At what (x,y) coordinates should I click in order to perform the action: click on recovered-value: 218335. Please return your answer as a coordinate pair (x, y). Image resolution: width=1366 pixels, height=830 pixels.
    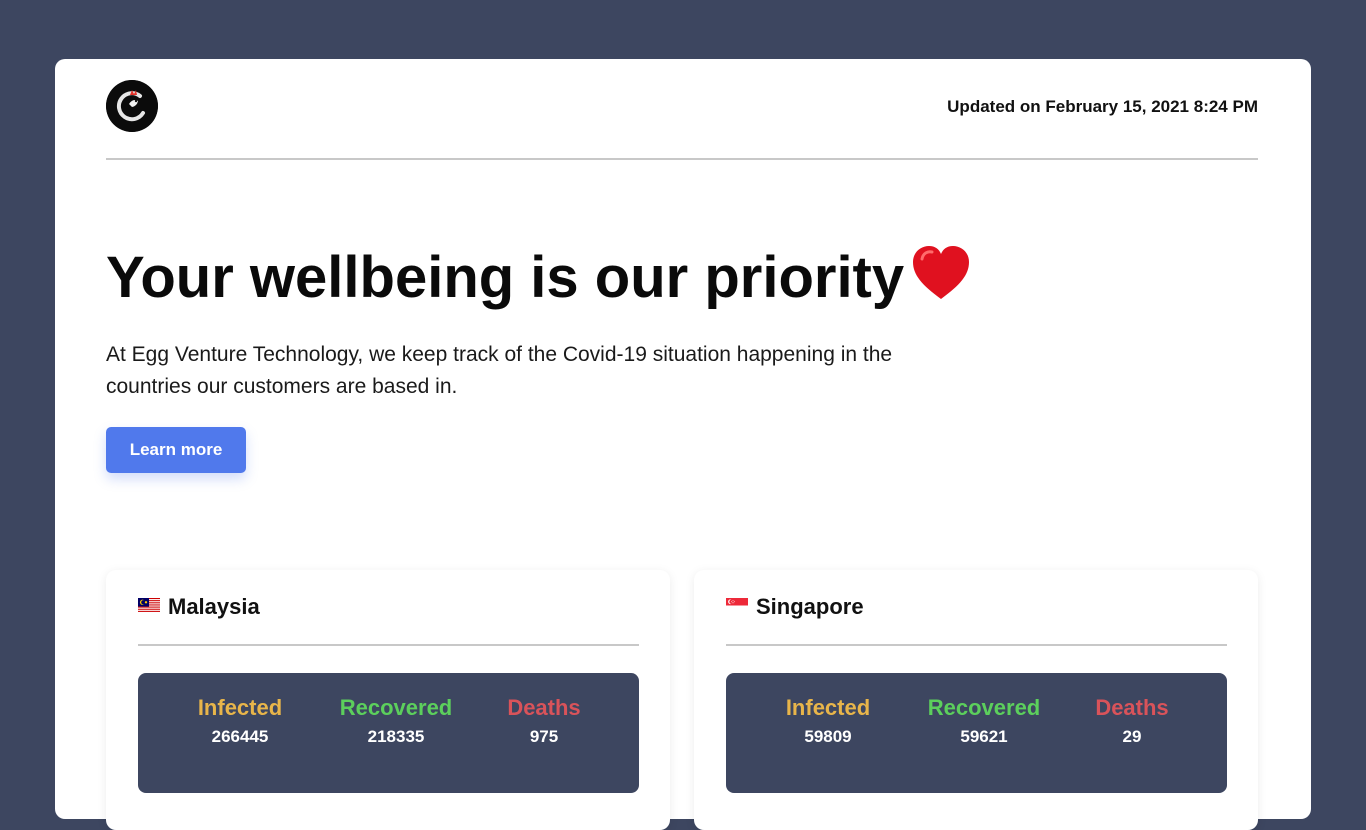
    Looking at the image, I should click on (396, 736).